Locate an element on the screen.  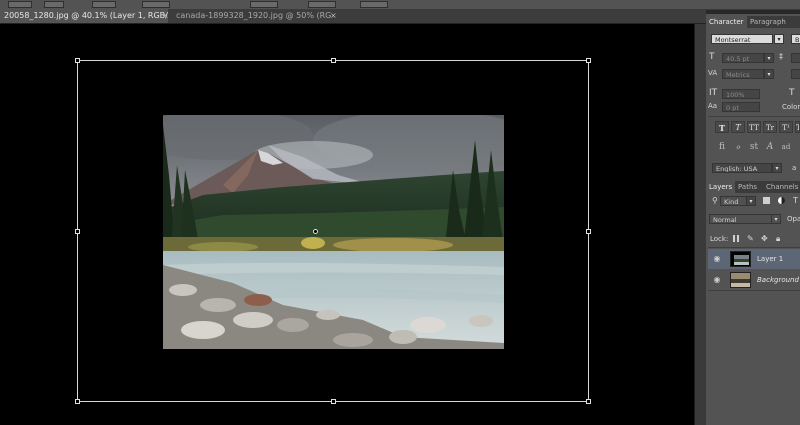
kerning-icon: VA is located at coordinates (713, 73).